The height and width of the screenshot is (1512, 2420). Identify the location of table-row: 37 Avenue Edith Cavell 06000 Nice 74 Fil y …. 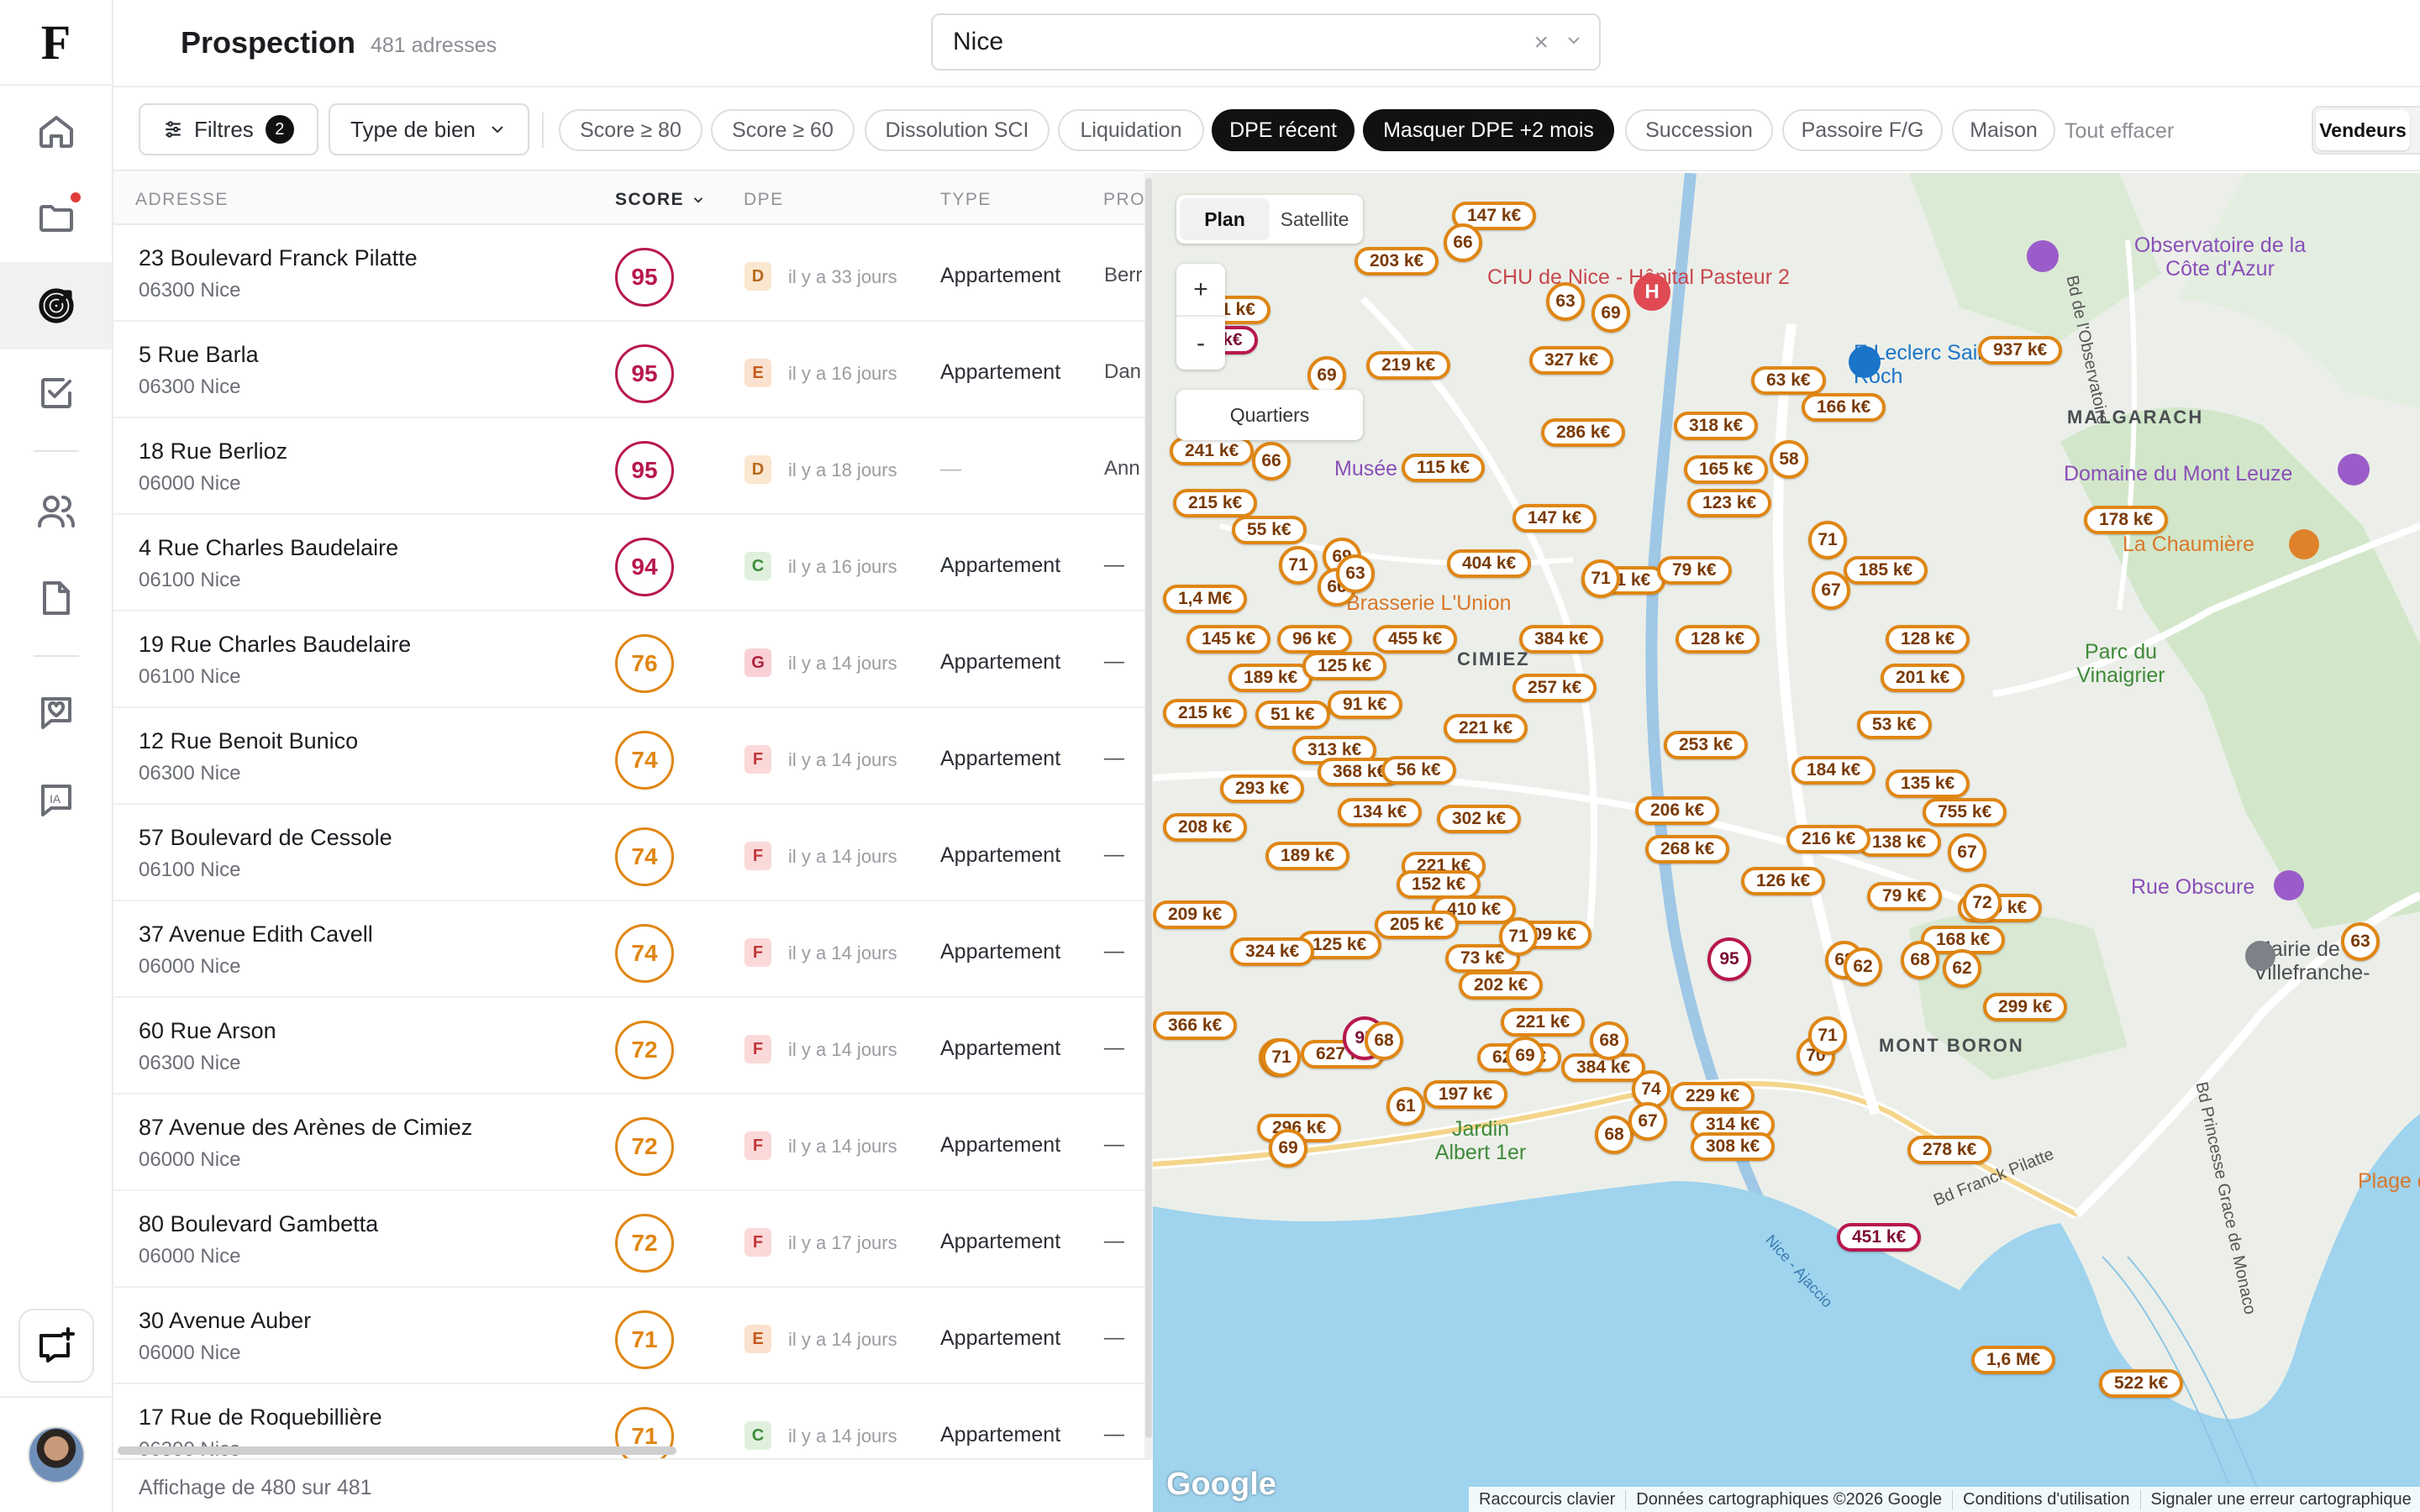
(632, 949).